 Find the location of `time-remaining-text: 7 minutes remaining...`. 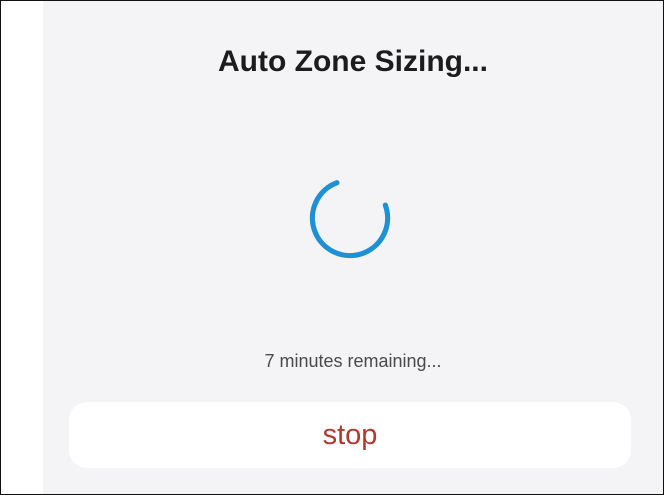

time-remaining-text: 7 minutes remaining... is located at coordinates (353, 361).